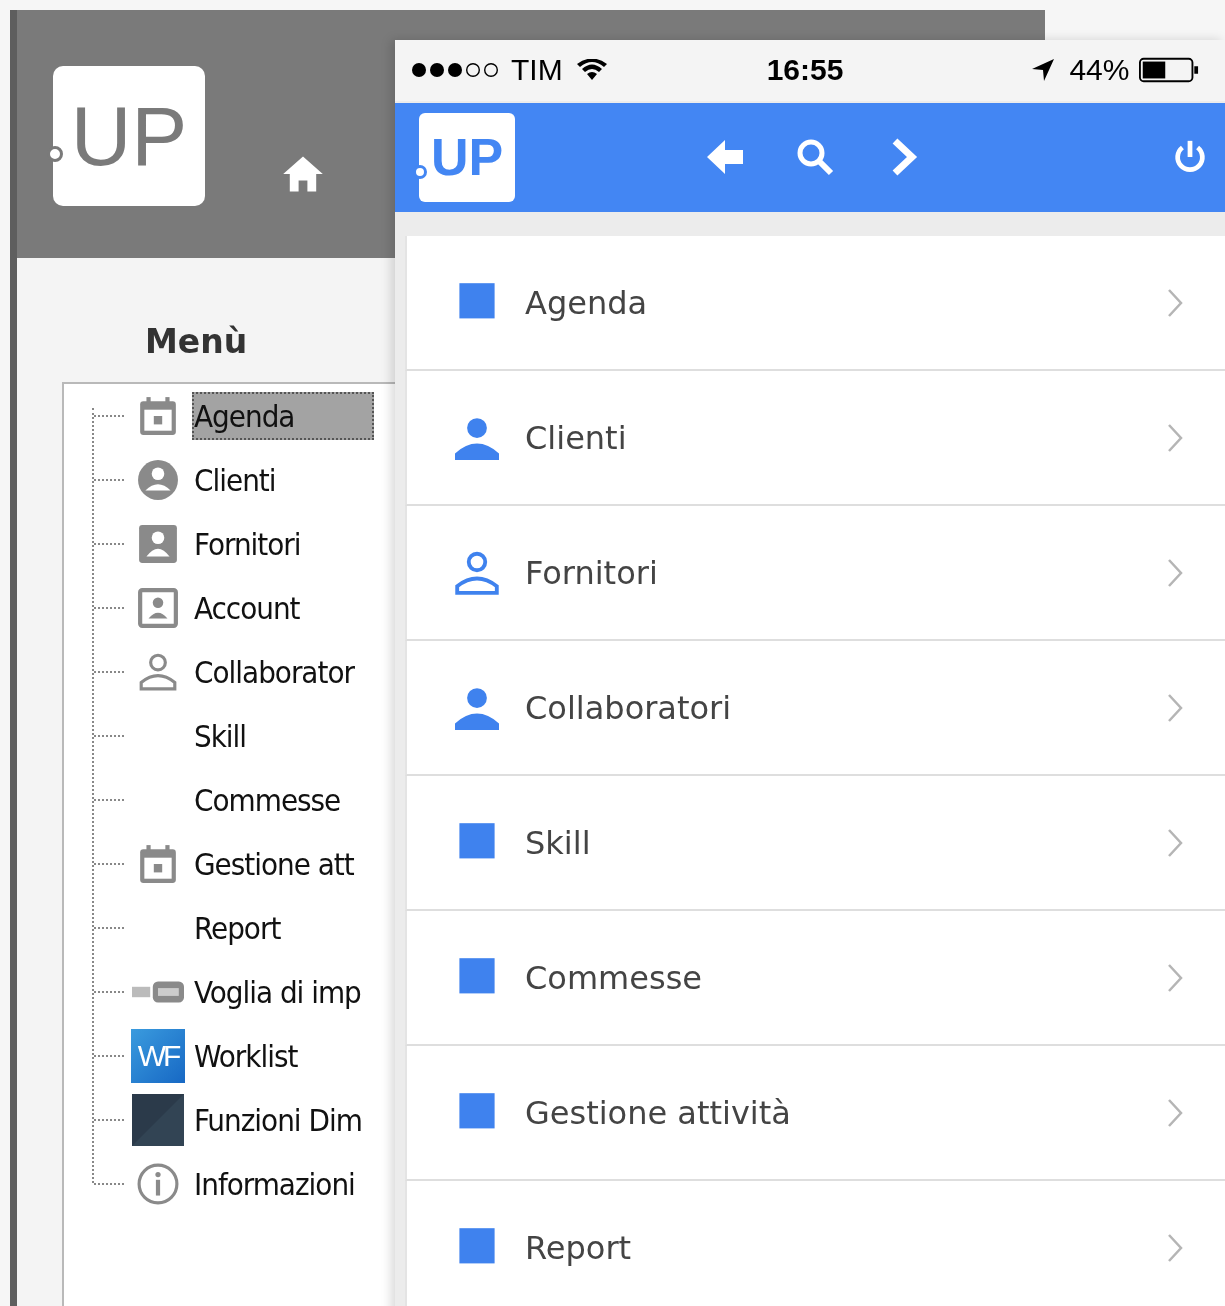  Describe the element at coordinates (805, 70) in the screenshot. I see `clock: 16:55` at that location.